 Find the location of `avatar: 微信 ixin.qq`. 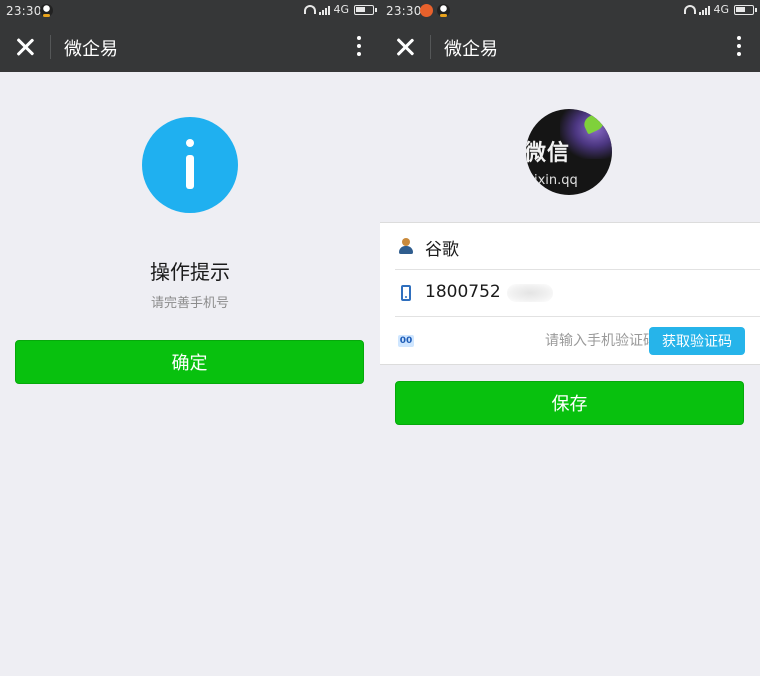

avatar: 微信 ixin.qq is located at coordinates (569, 152).